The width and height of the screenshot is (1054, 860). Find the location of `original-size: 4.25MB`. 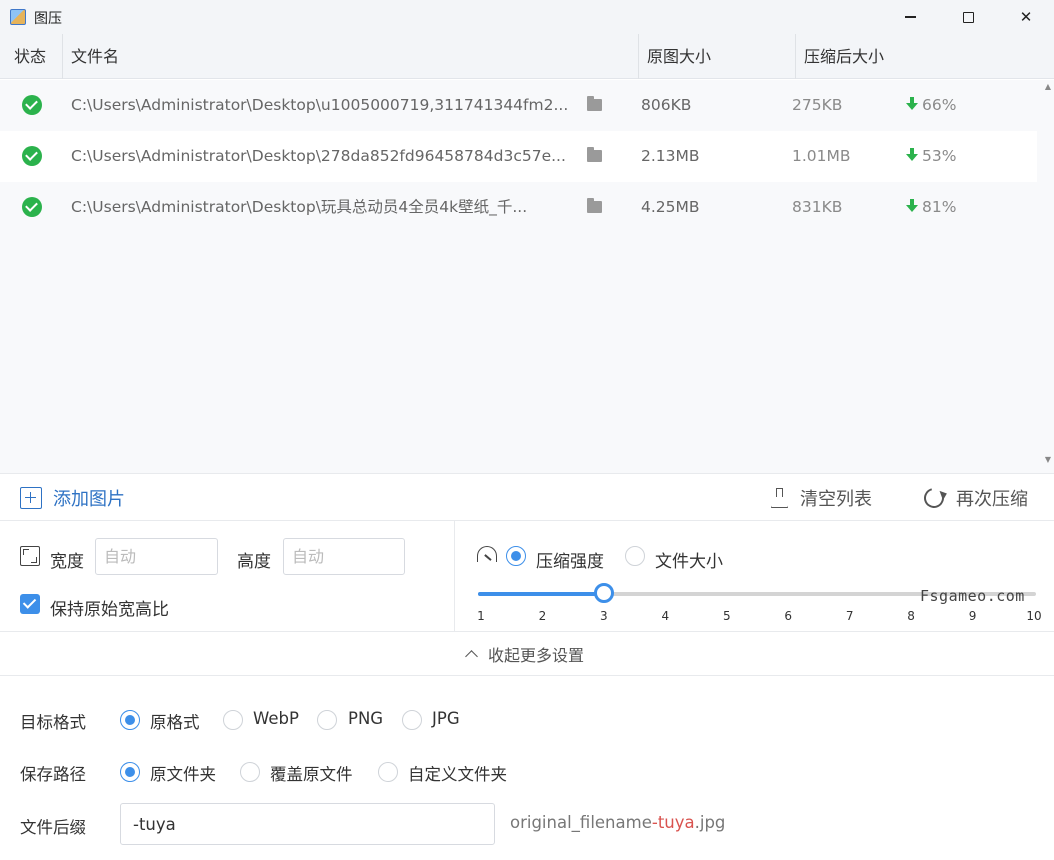

original-size: 4.25MB is located at coordinates (670, 207).